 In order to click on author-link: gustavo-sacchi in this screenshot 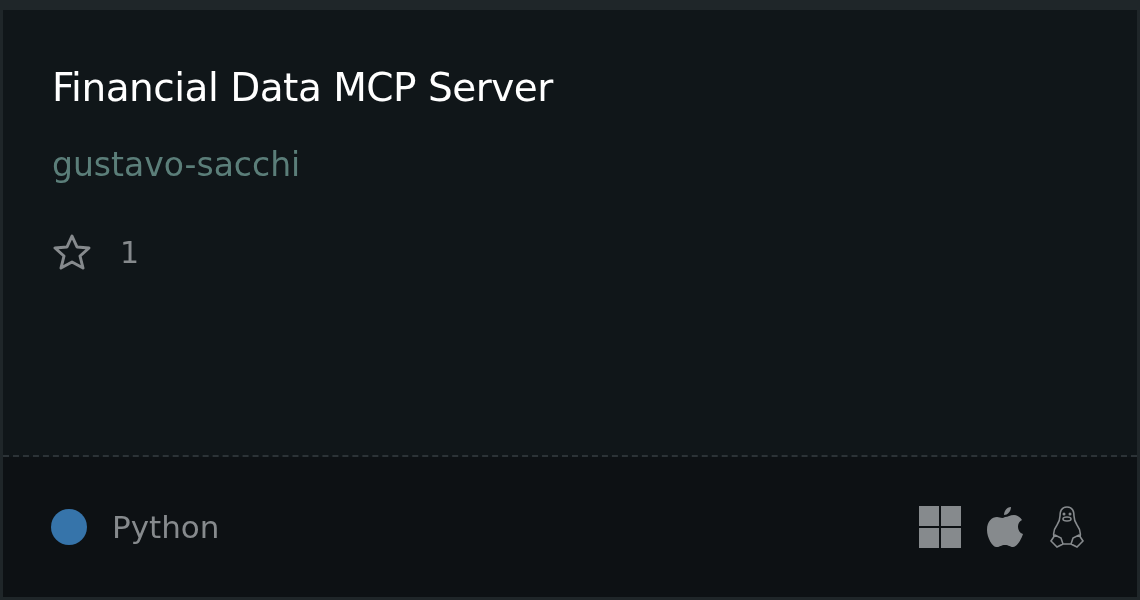, I will do `click(176, 165)`.